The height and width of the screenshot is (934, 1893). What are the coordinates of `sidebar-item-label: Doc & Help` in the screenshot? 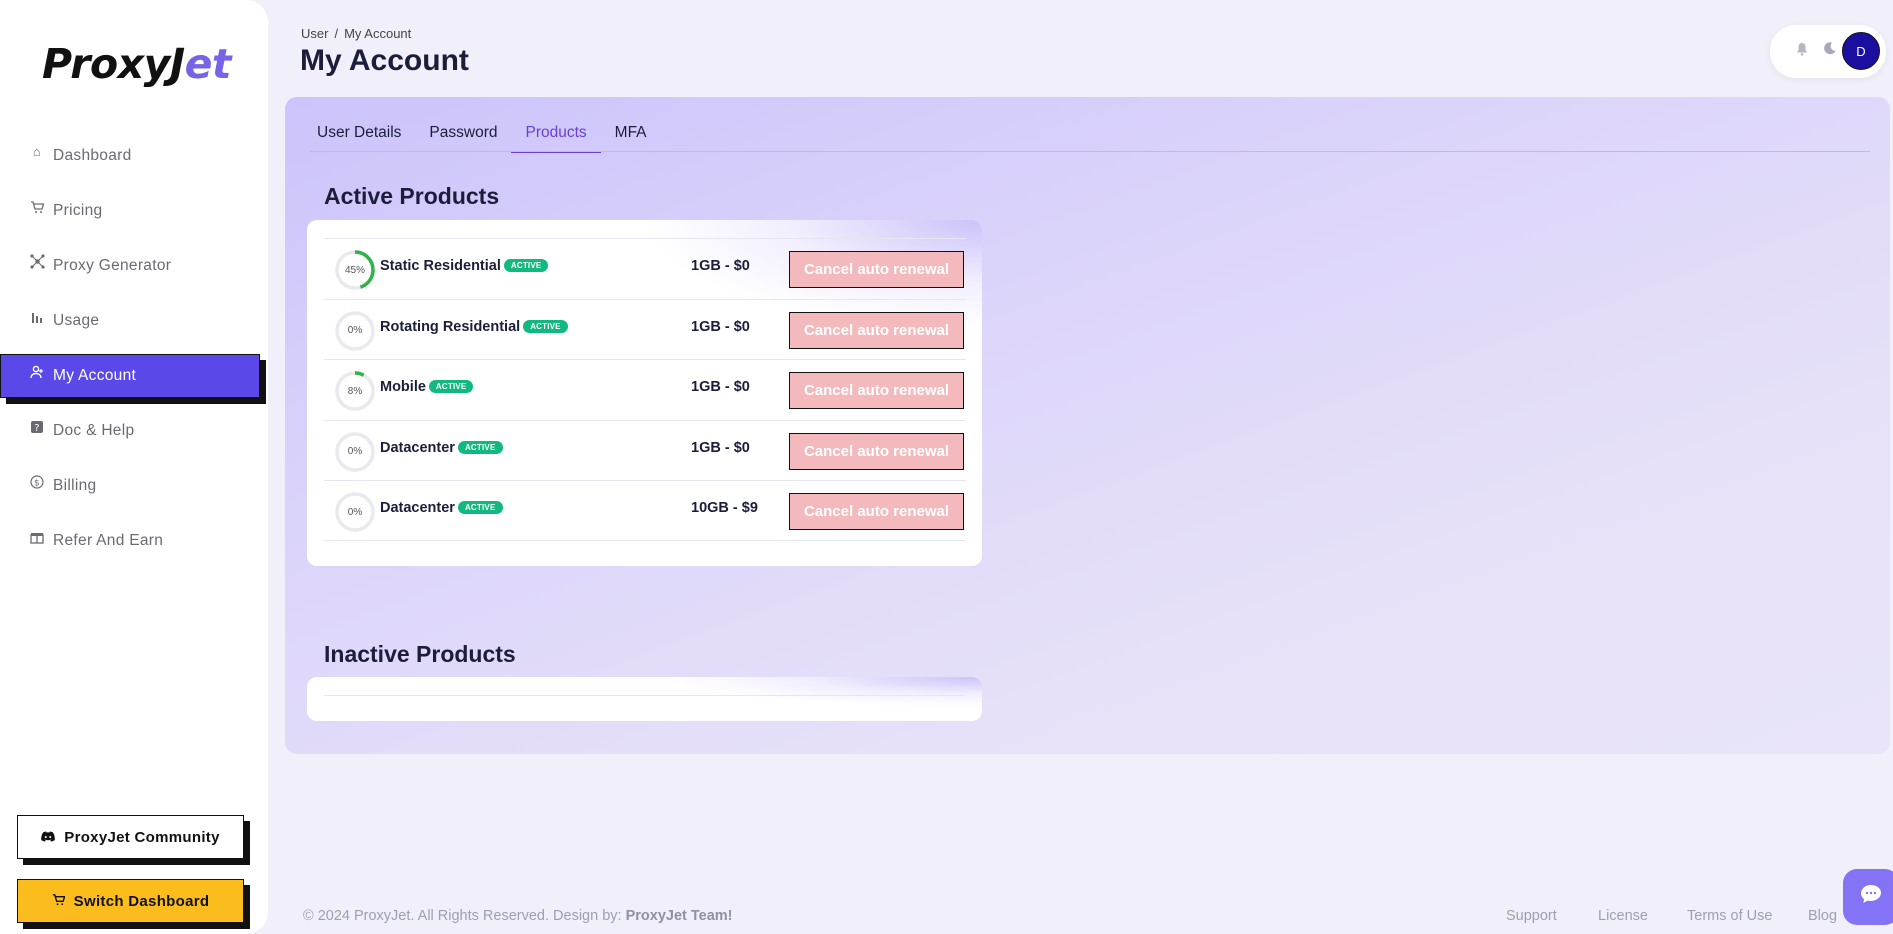 It's located at (94, 430).